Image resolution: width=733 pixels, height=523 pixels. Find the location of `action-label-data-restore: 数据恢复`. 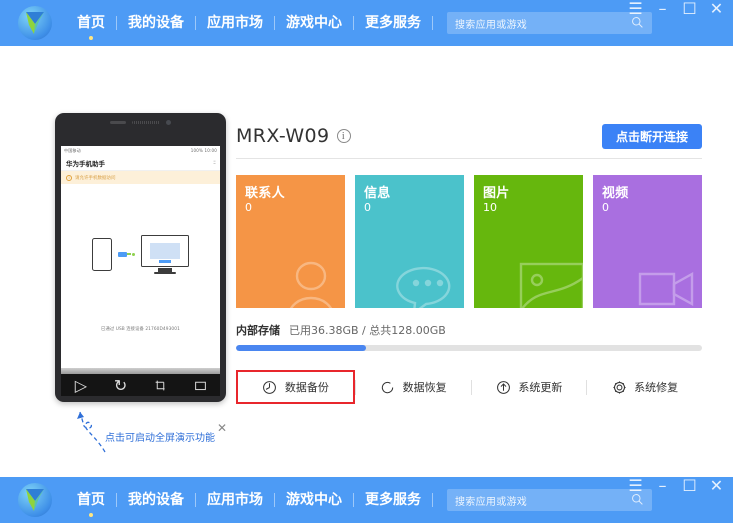

action-label-data-restore: 数据恢复 is located at coordinates (424, 387).